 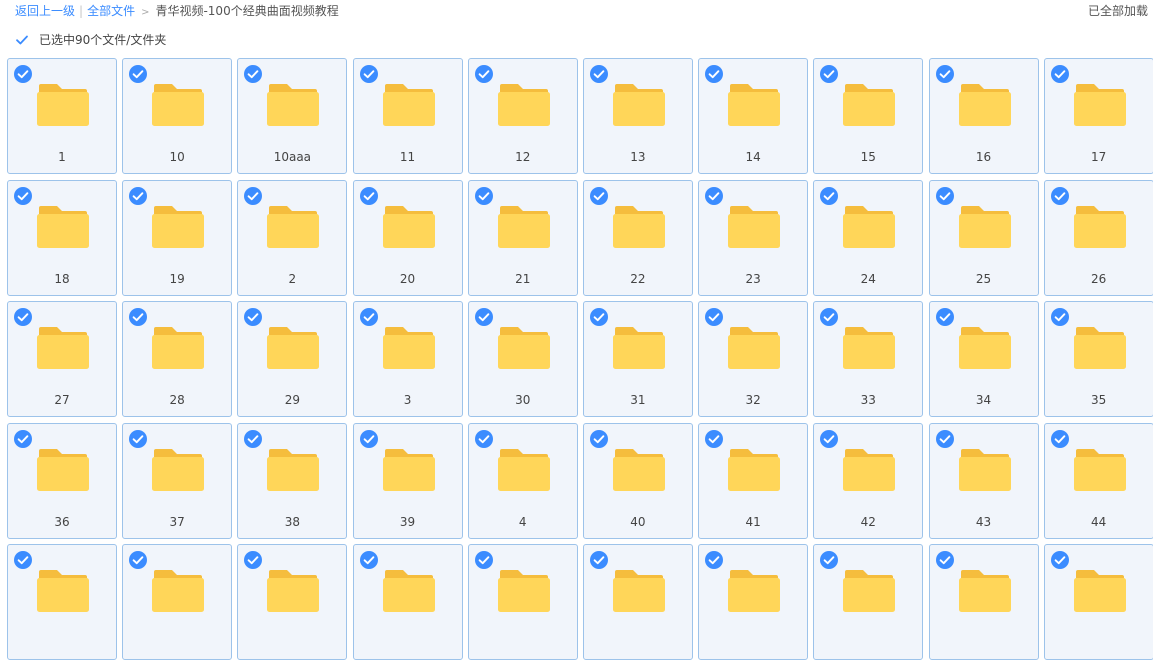 What do you see at coordinates (1098, 359) in the screenshot?
I see `file-tile: 35` at bounding box center [1098, 359].